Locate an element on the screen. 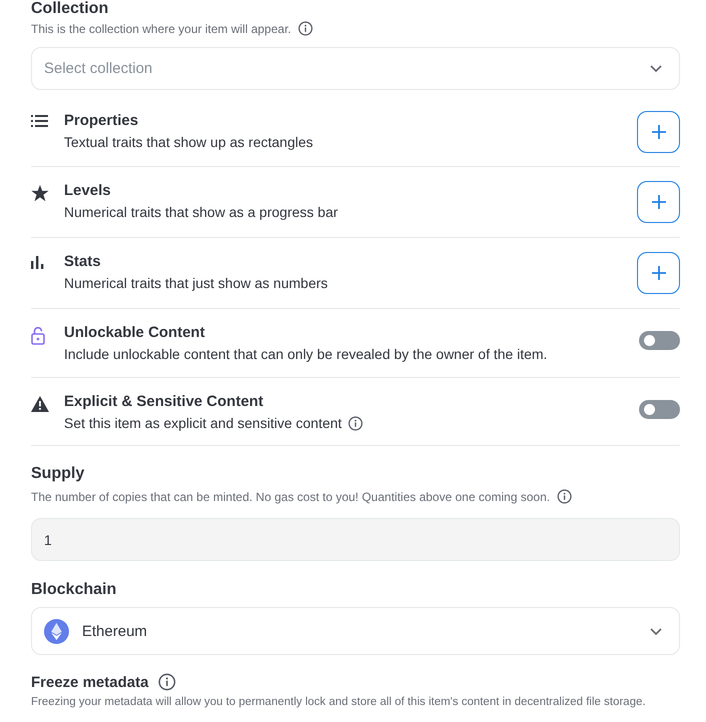  list-icon is located at coordinates (39, 121).